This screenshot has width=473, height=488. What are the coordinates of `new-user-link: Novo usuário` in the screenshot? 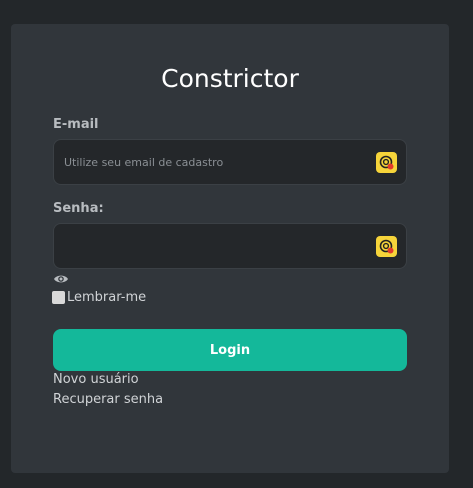 It's located at (96, 379).